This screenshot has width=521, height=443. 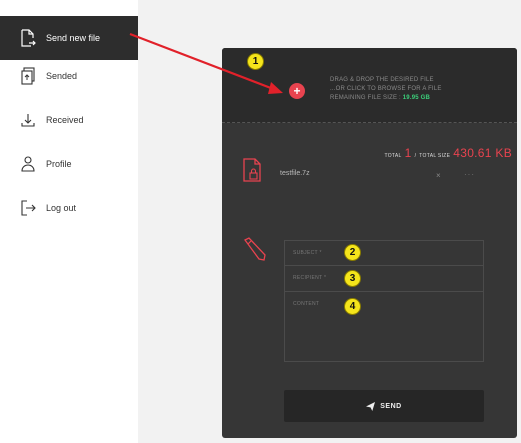 What do you see at coordinates (73, 38) in the screenshot?
I see `sidebar-item-label: Send new file` at bounding box center [73, 38].